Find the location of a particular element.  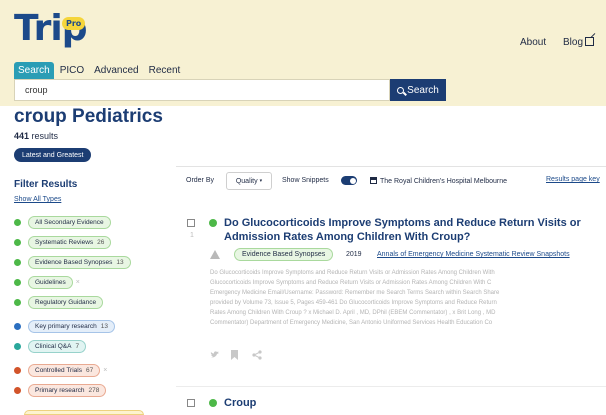

order-by-label: Order By is located at coordinates (200, 180).